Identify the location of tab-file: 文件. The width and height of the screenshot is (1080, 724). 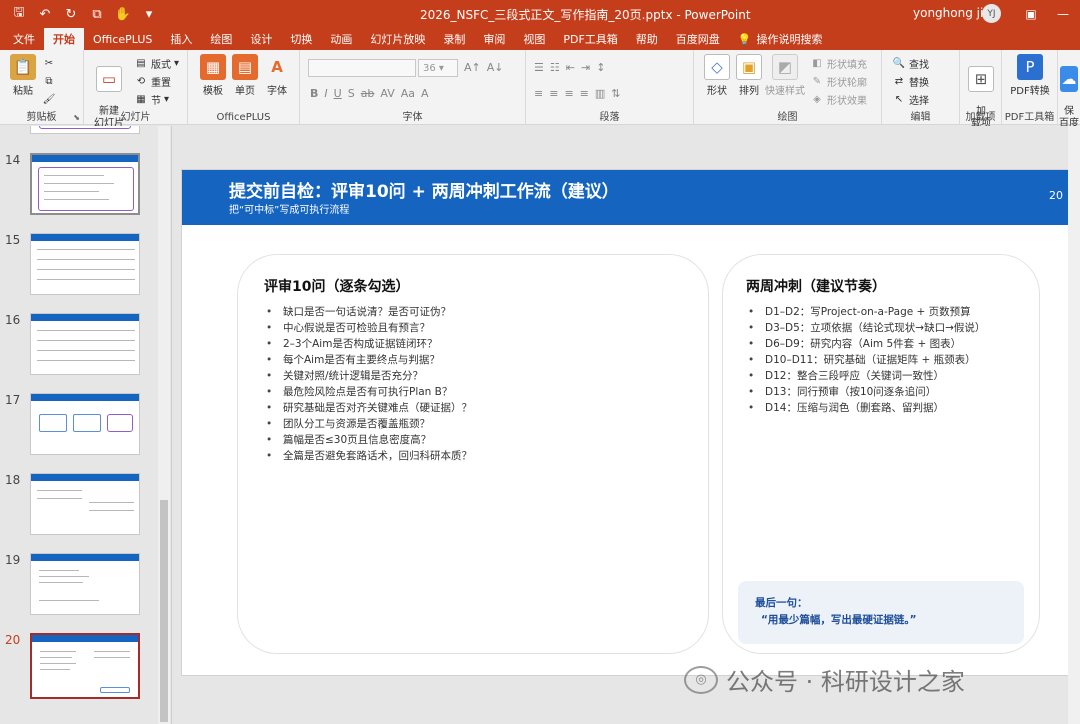
(24, 39).